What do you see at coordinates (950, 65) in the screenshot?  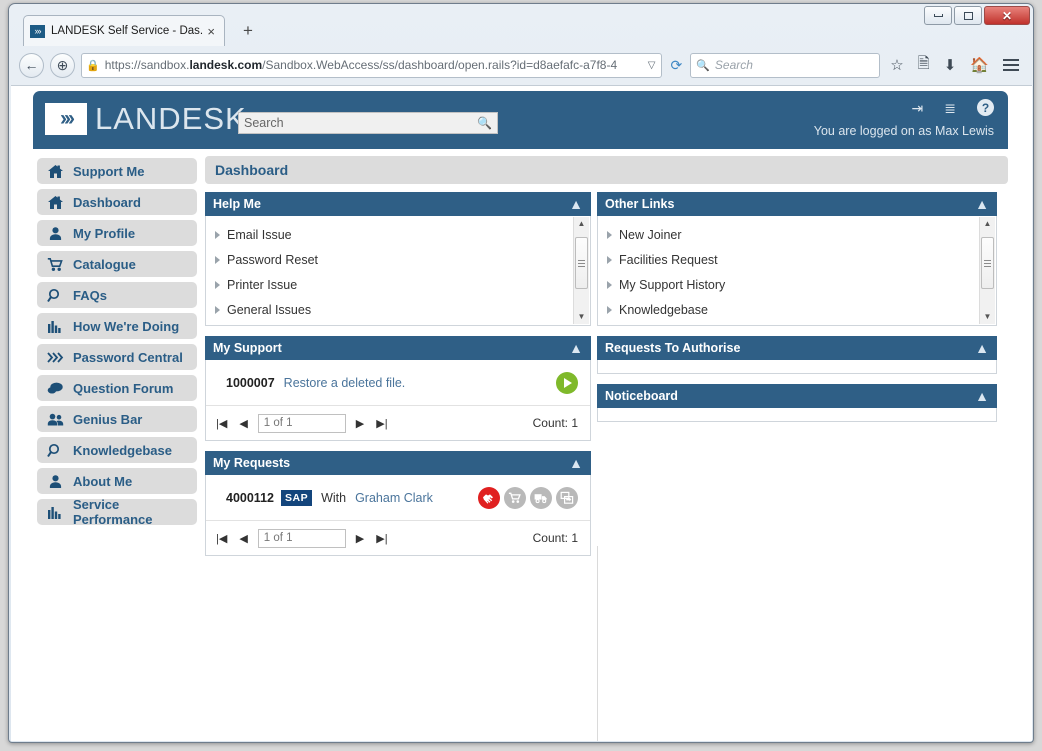 I see `download-icon: ⬇` at bounding box center [950, 65].